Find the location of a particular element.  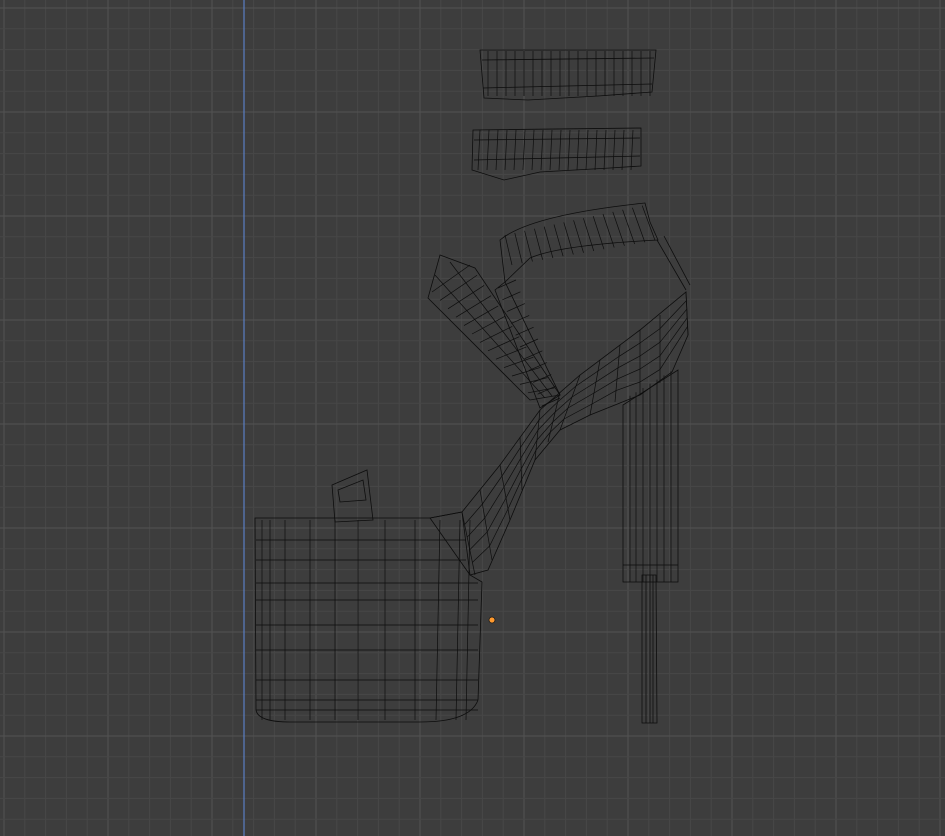

toe-strap is located at coordinates (494, 327).